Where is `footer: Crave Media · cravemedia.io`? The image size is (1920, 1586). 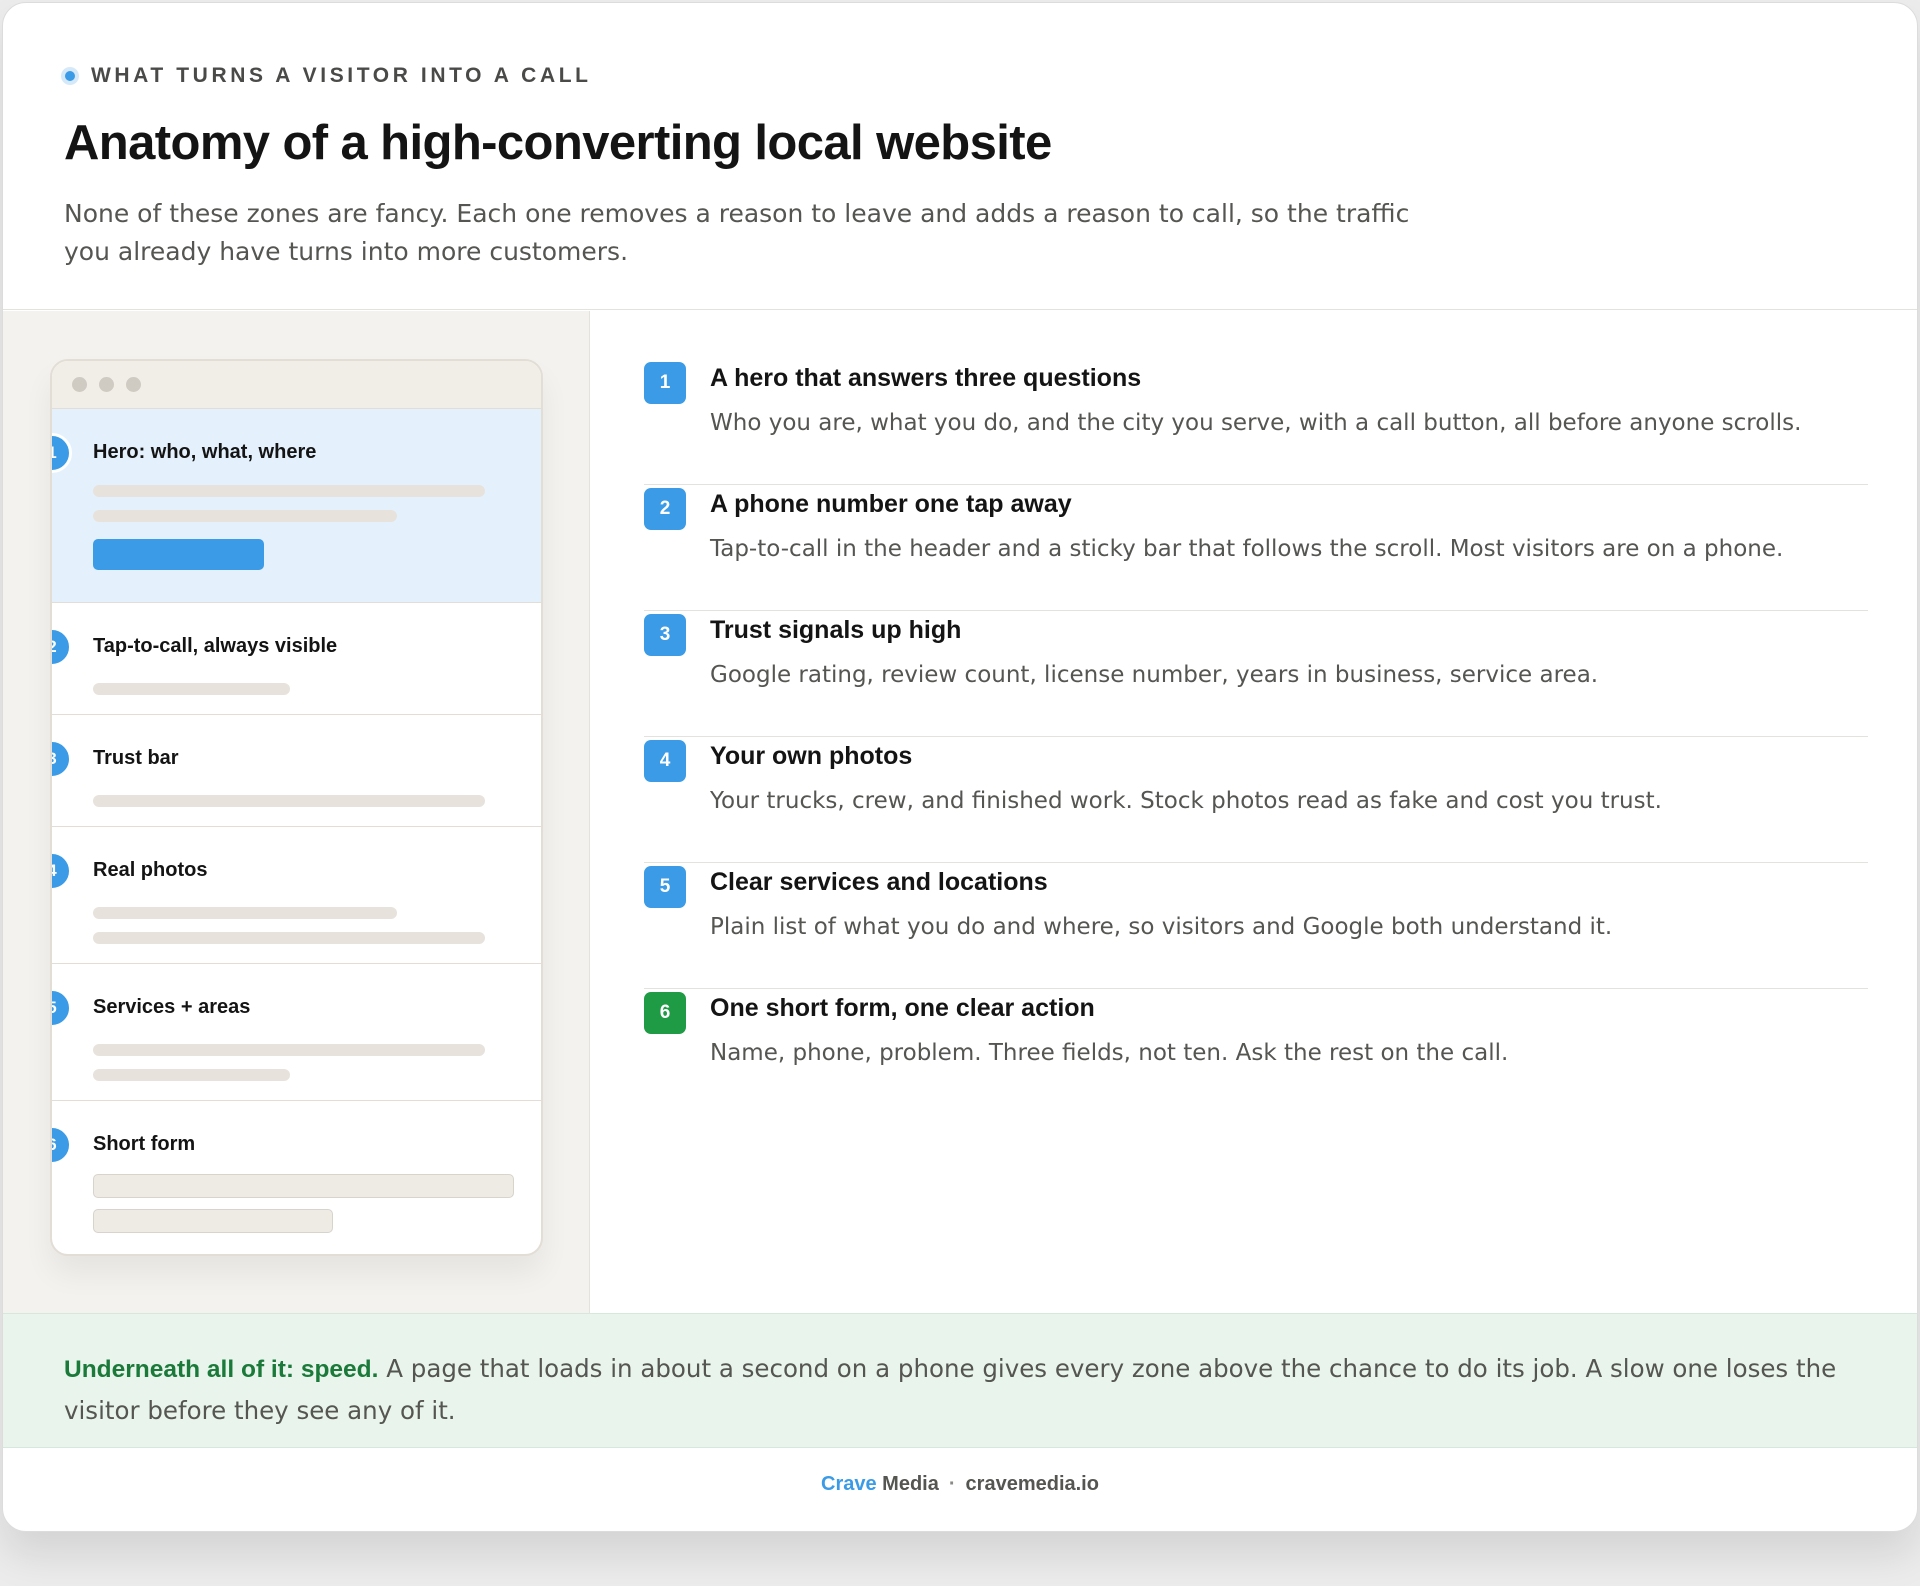 footer: Crave Media · cravemedia.io is located at coordinates (960, 1484).